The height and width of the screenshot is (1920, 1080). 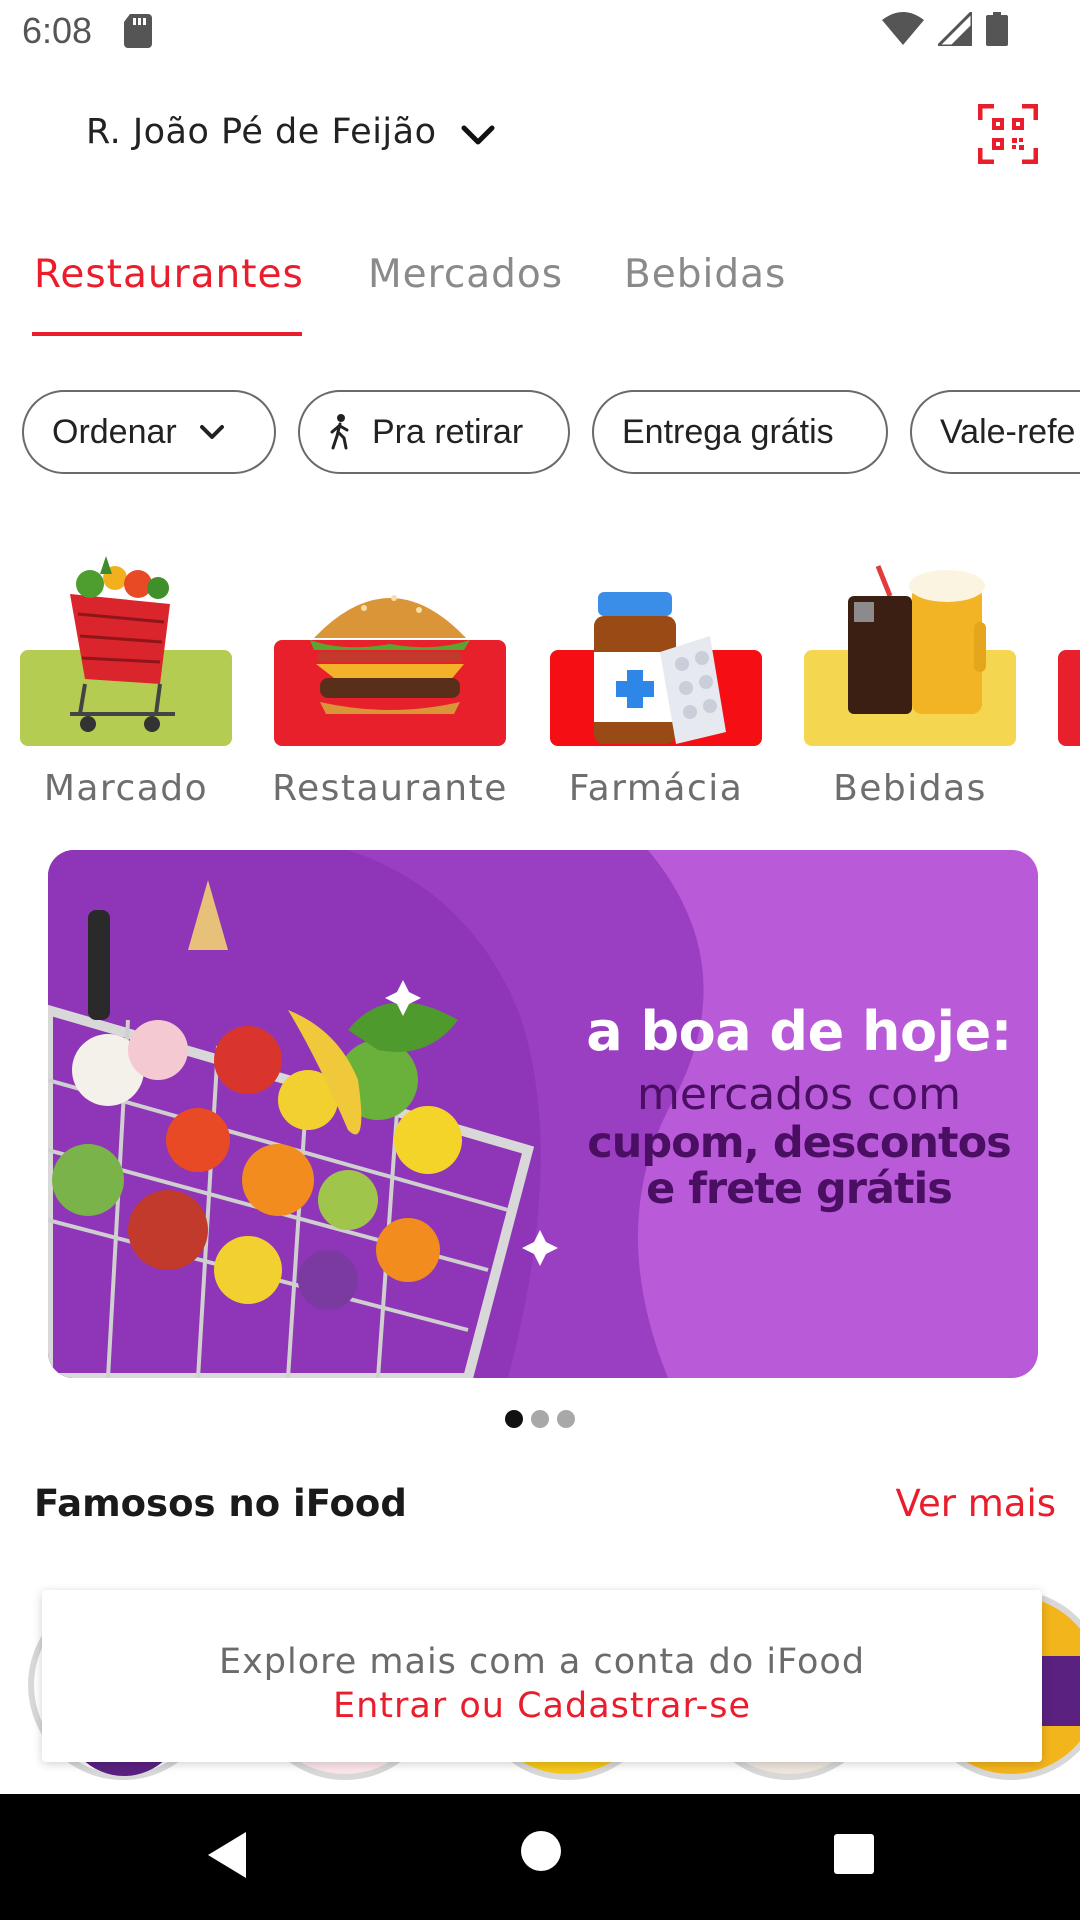 What do you see at coordinates (799, 1094) in the screenshot?
I see `banner-subline: mercados com` at bounding box center [799, 1094].